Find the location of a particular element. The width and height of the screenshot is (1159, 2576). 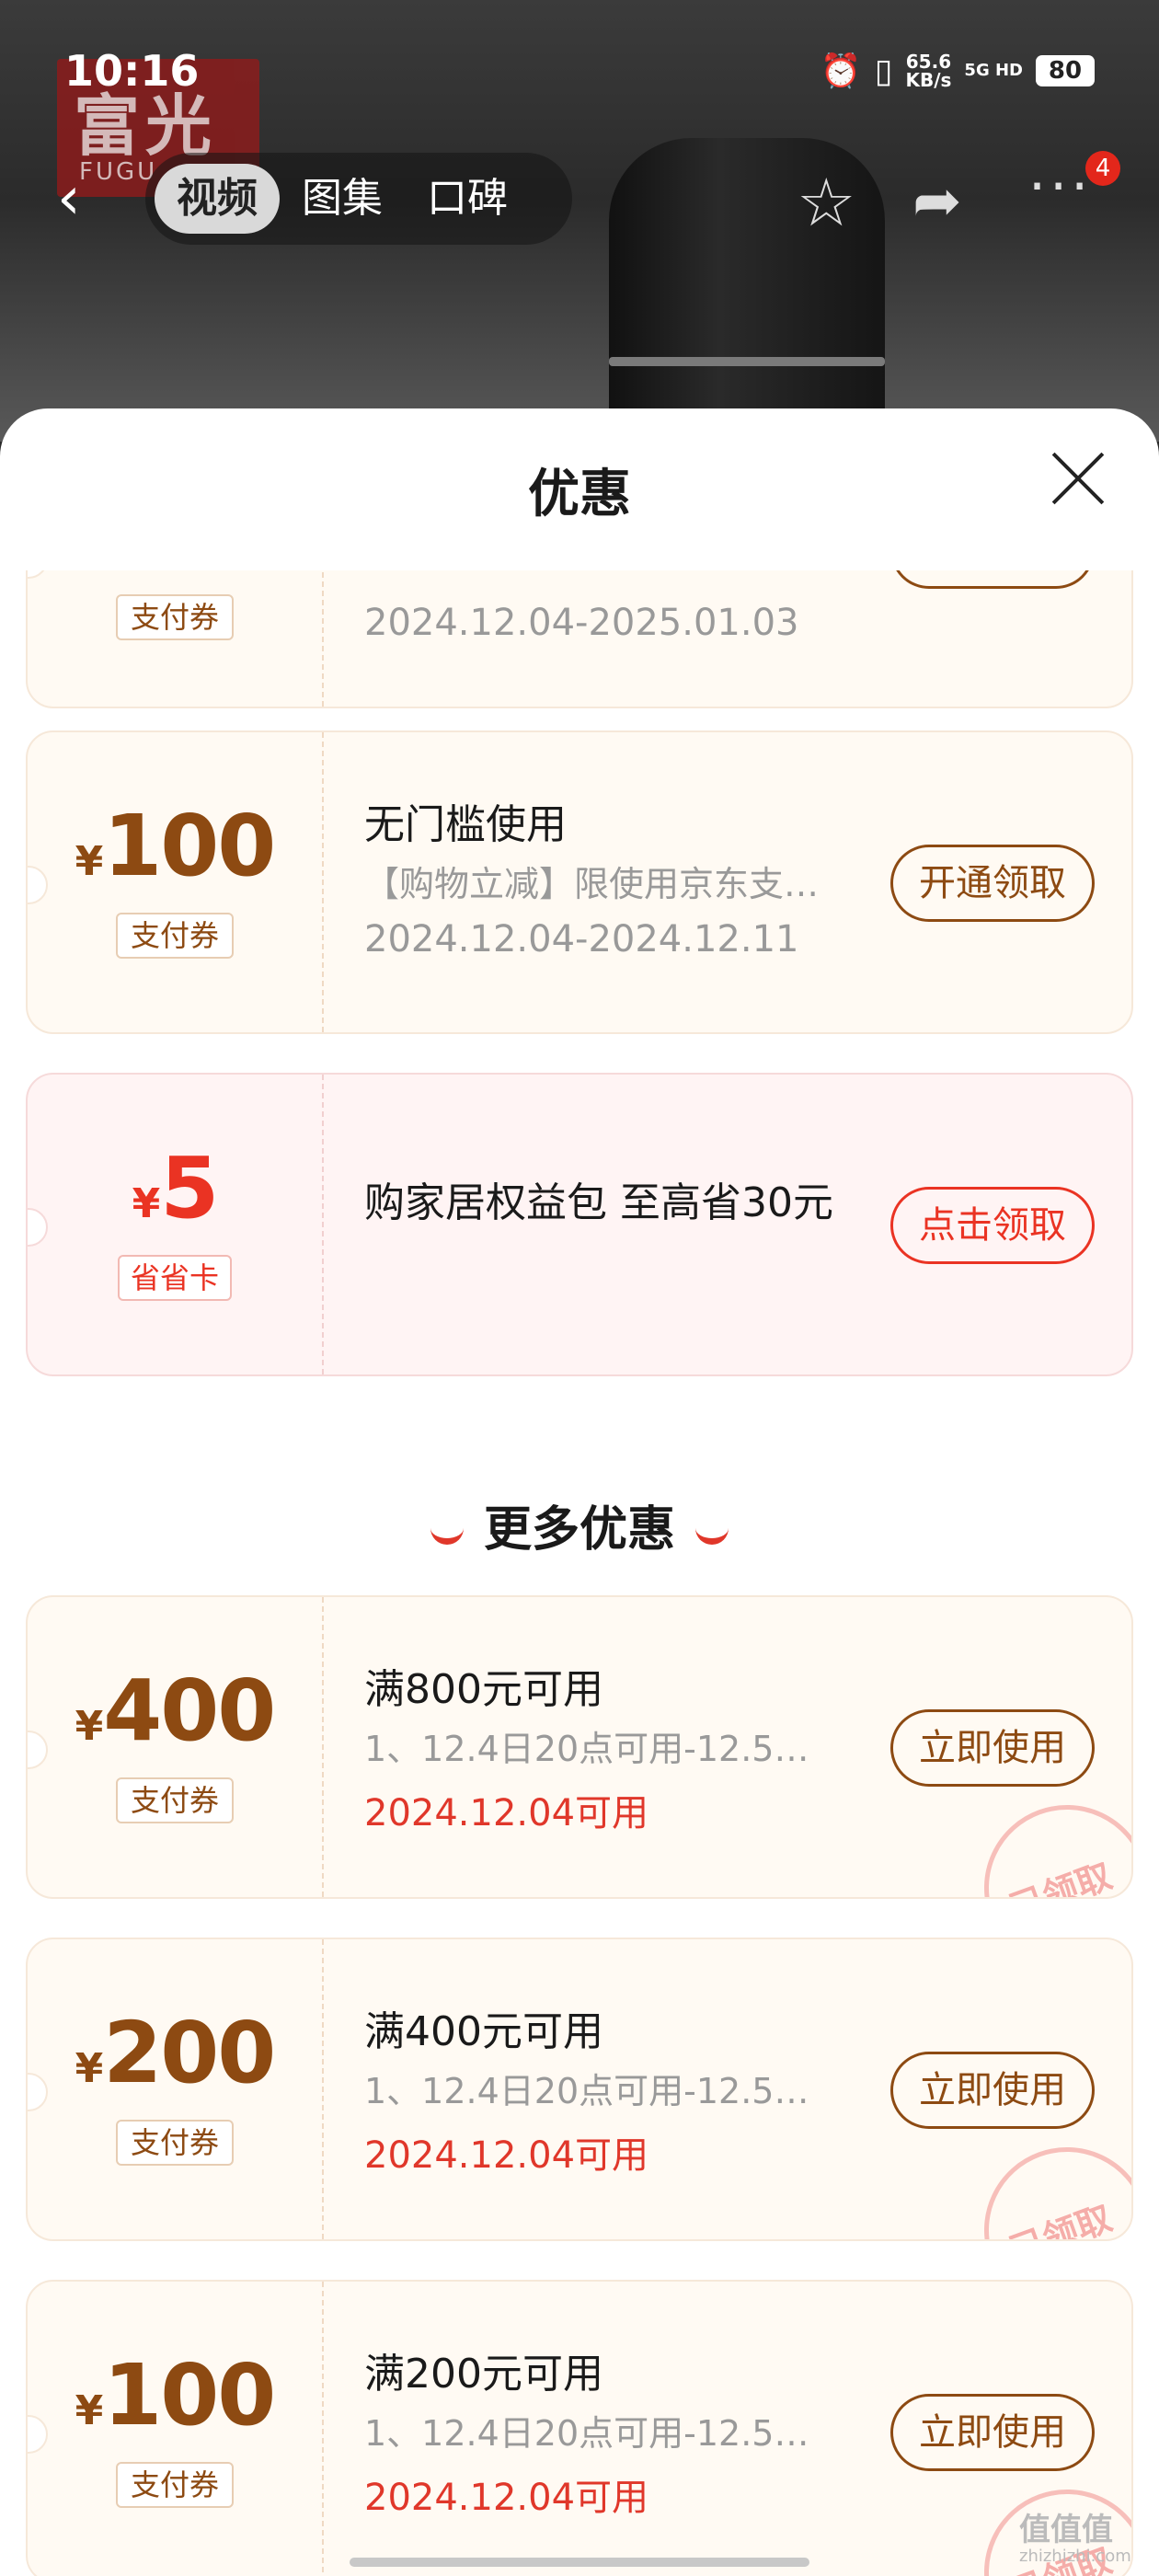

coupon-tag: 省省卡 is located at coordinates (175, 1278).